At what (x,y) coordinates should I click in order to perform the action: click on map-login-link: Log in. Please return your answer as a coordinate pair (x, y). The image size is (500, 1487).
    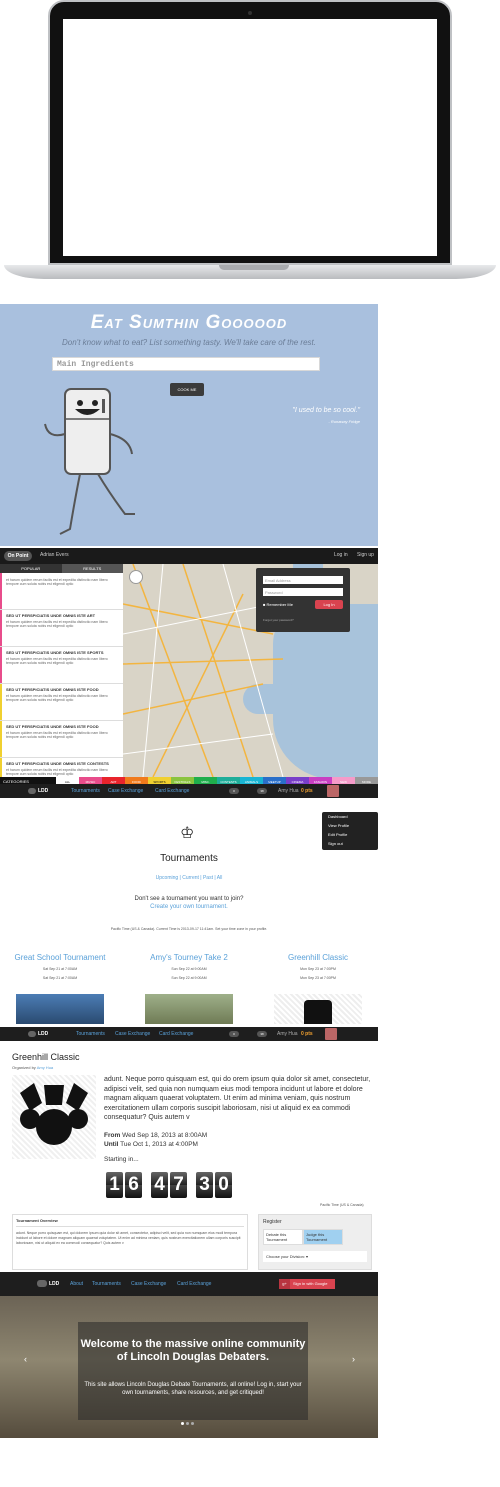
    Looking at the image, I should click on (341, 555).